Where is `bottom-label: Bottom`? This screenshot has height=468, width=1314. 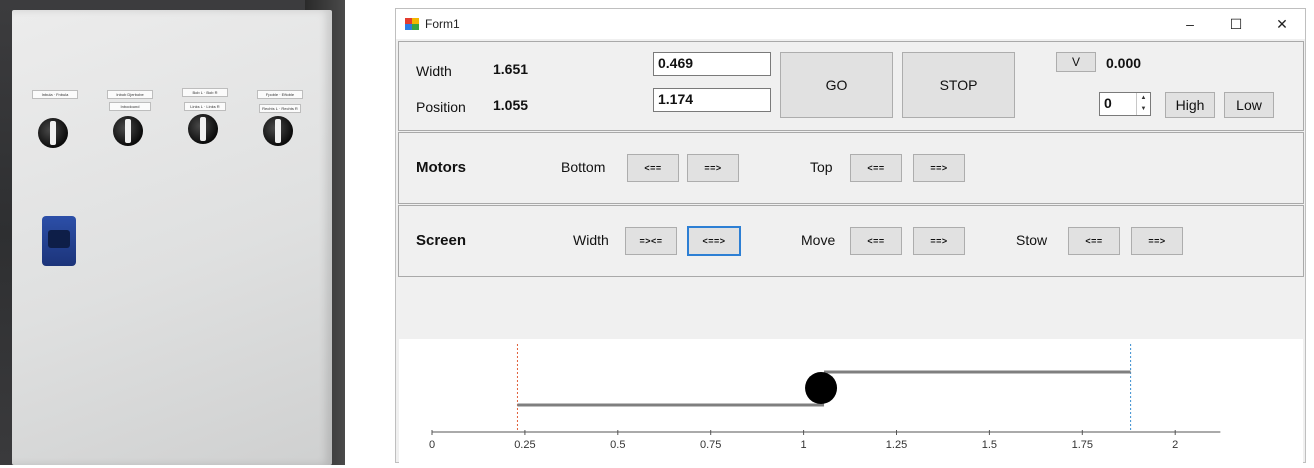 bottom-label: Bottom is located at coordinates (583, 167).